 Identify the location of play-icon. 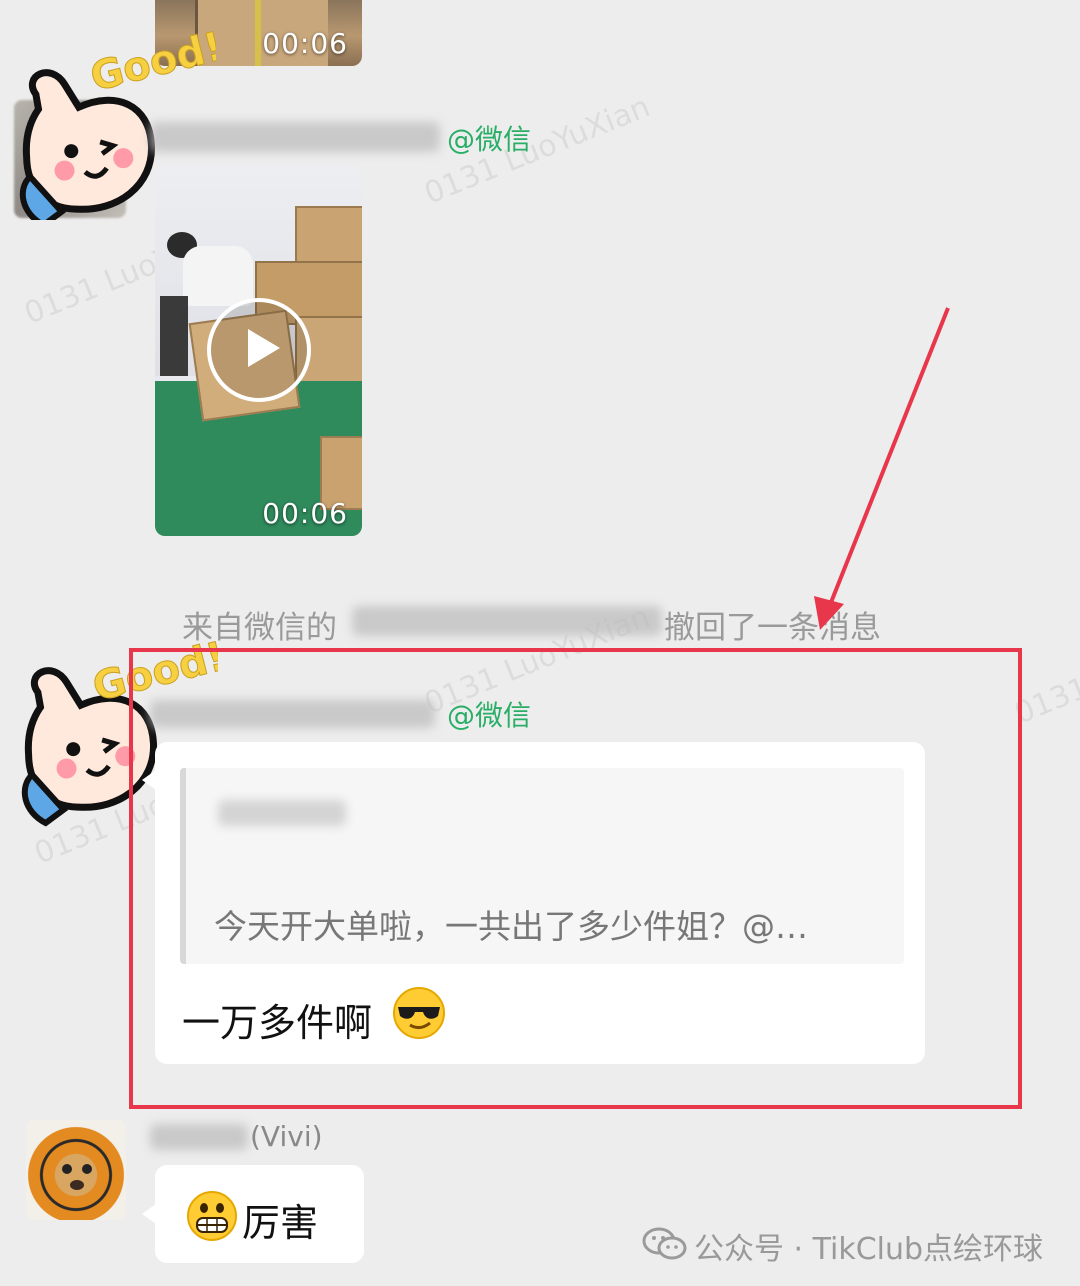
(259, 350).